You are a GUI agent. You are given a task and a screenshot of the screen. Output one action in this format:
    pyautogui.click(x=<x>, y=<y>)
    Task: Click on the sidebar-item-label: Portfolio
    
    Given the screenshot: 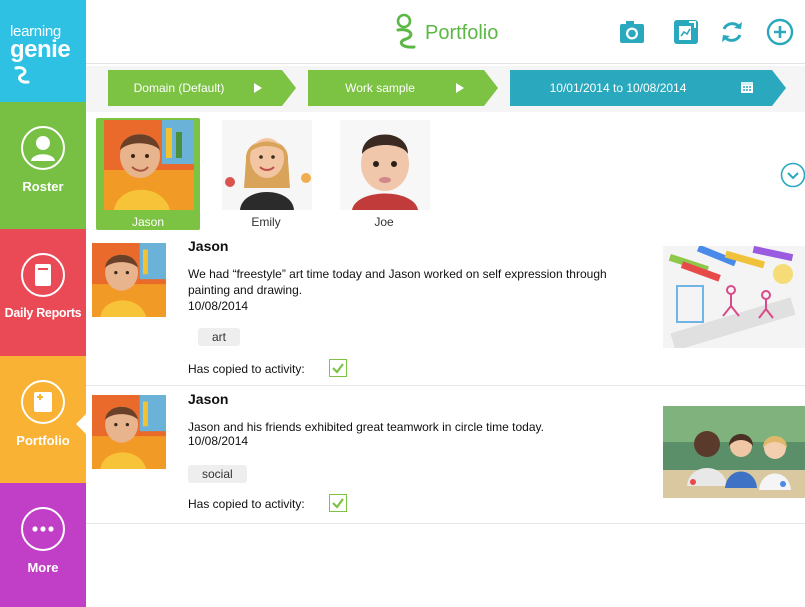 What is the action you would take?
    pyautogui.click(x=43, y=440)
    